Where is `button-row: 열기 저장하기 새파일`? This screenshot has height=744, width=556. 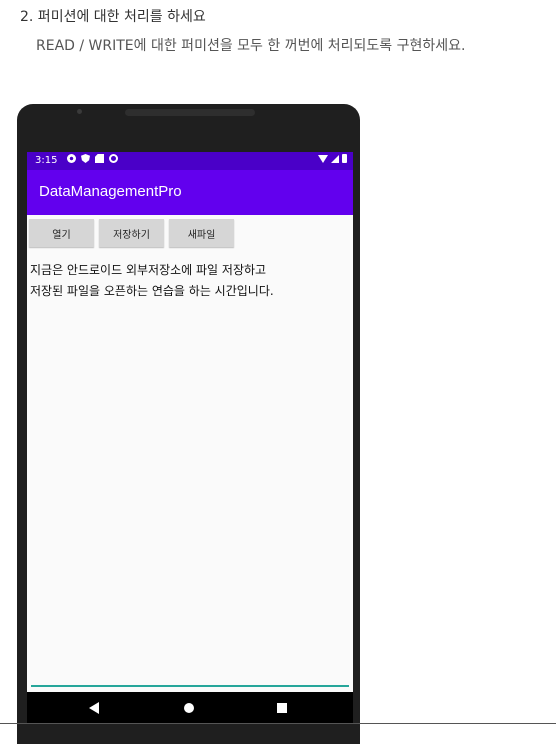
button-row: 열기 저장하기 새파일 is located at coordinates (190, 234).